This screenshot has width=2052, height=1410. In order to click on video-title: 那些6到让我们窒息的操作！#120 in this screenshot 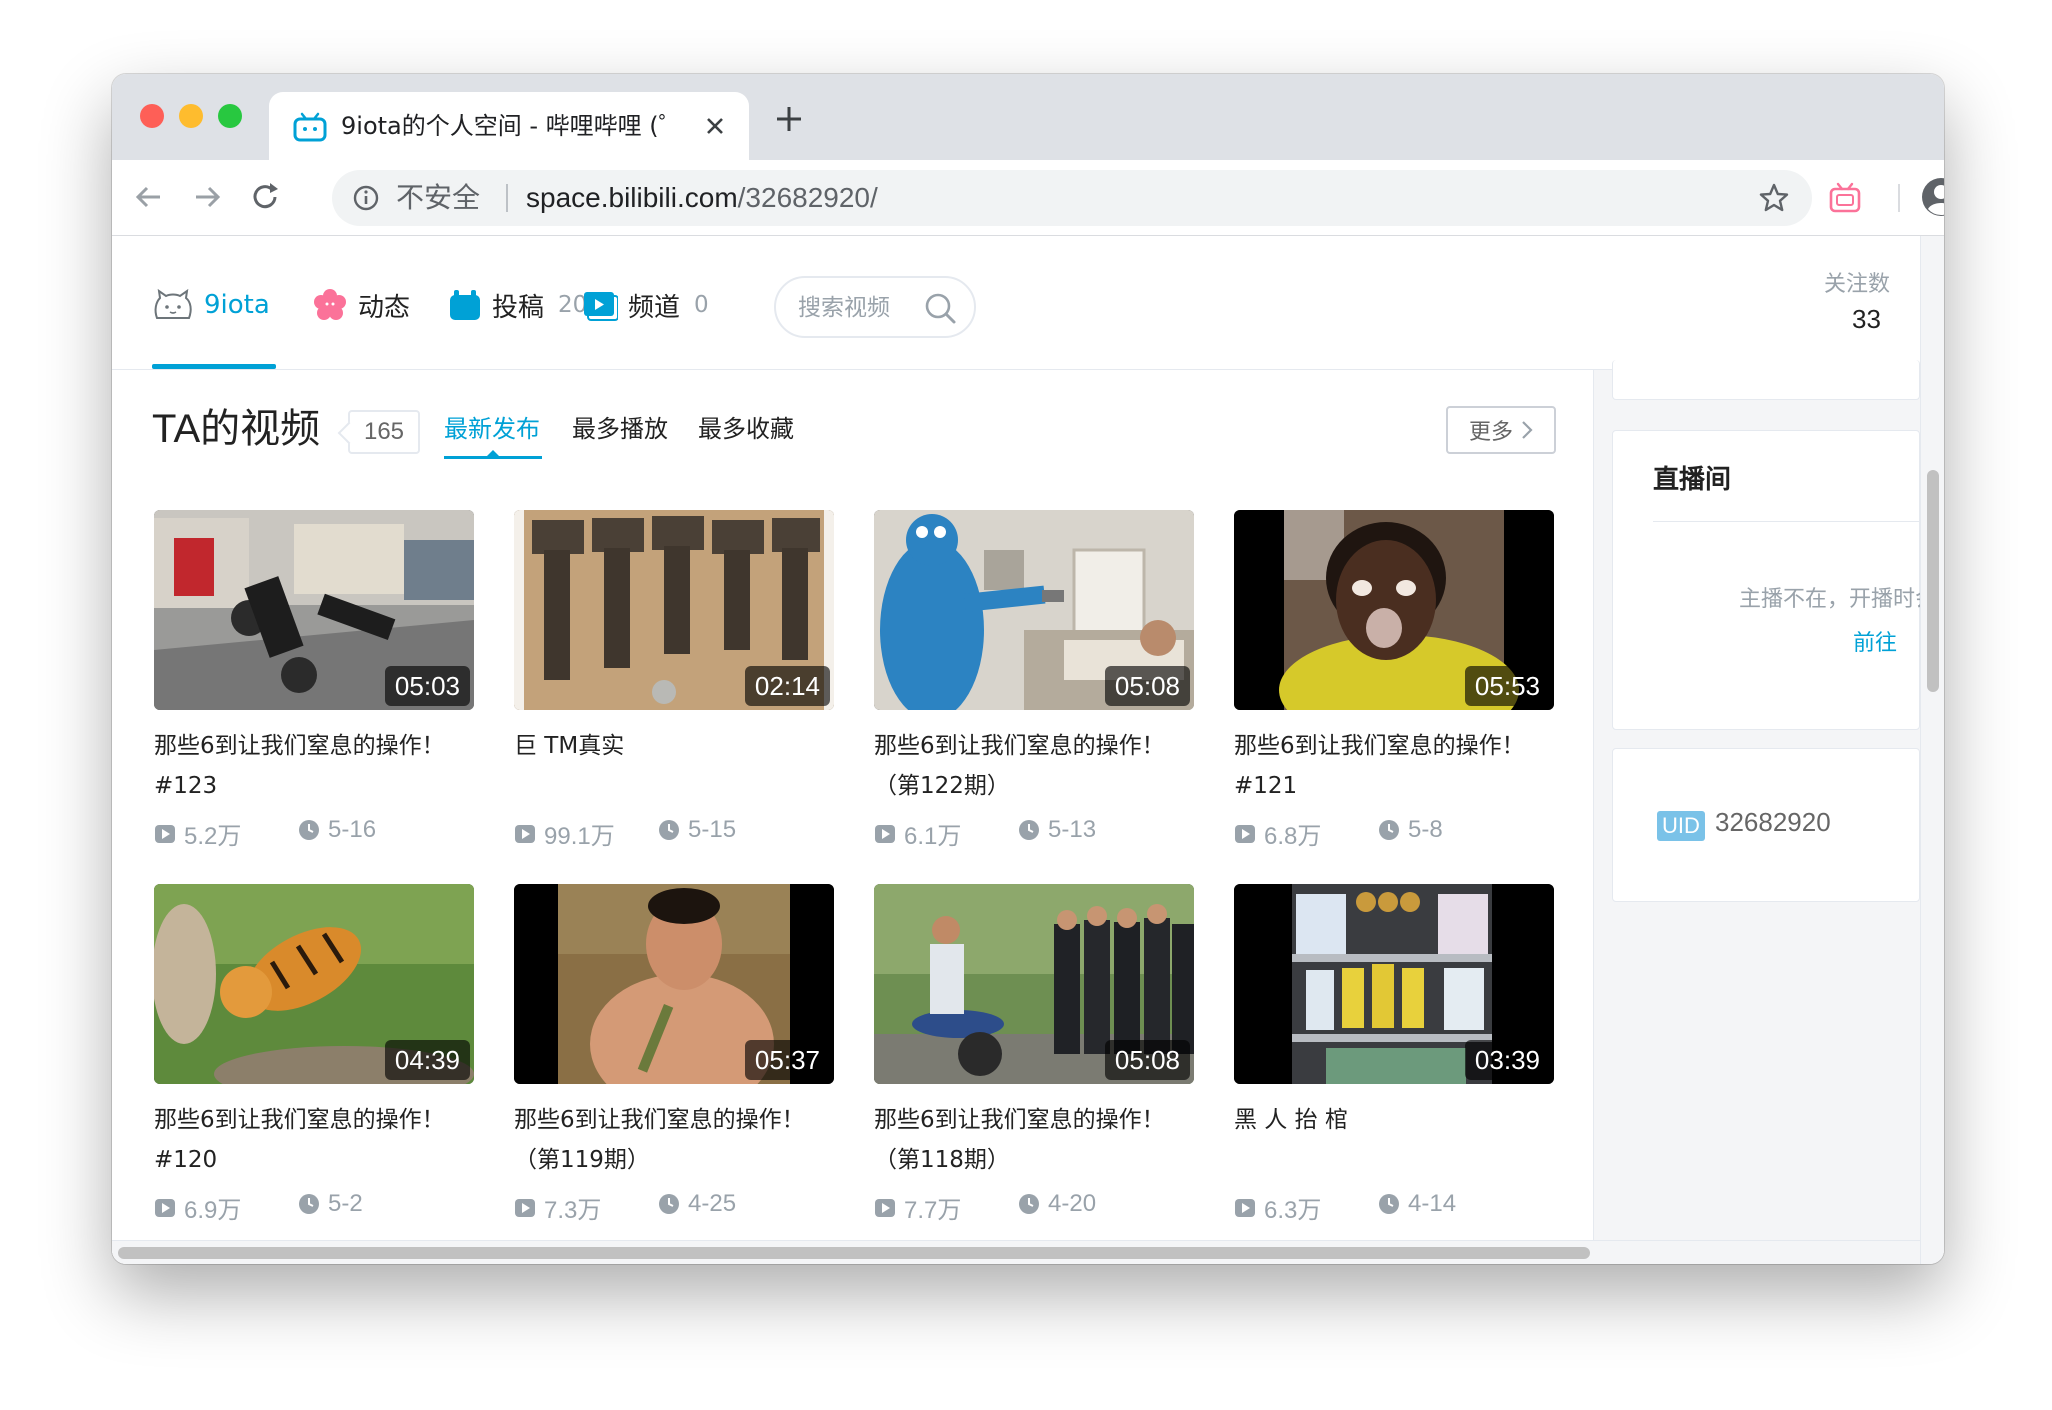, I will do `click(314, 1140)`.